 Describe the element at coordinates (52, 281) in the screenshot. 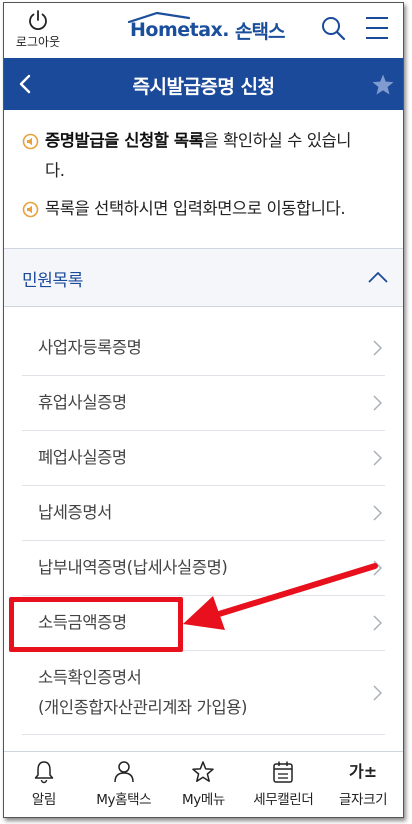

I see `section-title: 민원목록` at that location.